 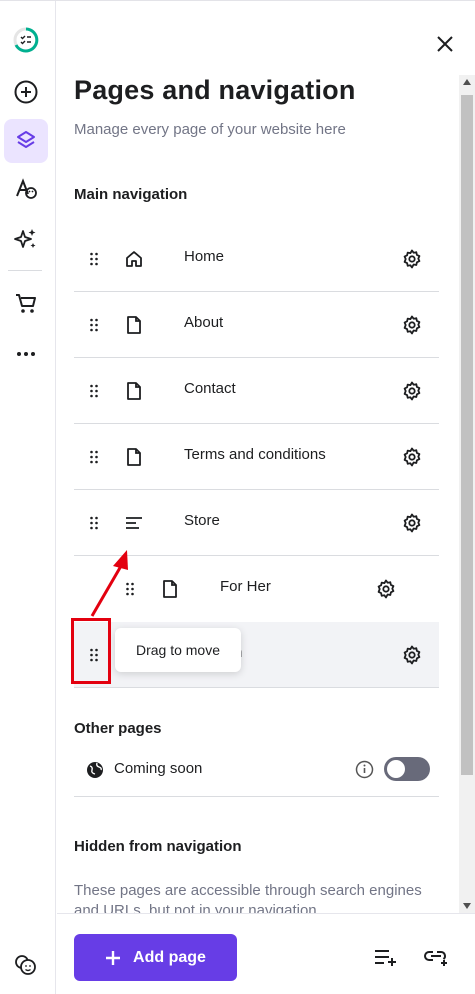 I want to click on scroll-down-arrow, so click(x=467, y=906).